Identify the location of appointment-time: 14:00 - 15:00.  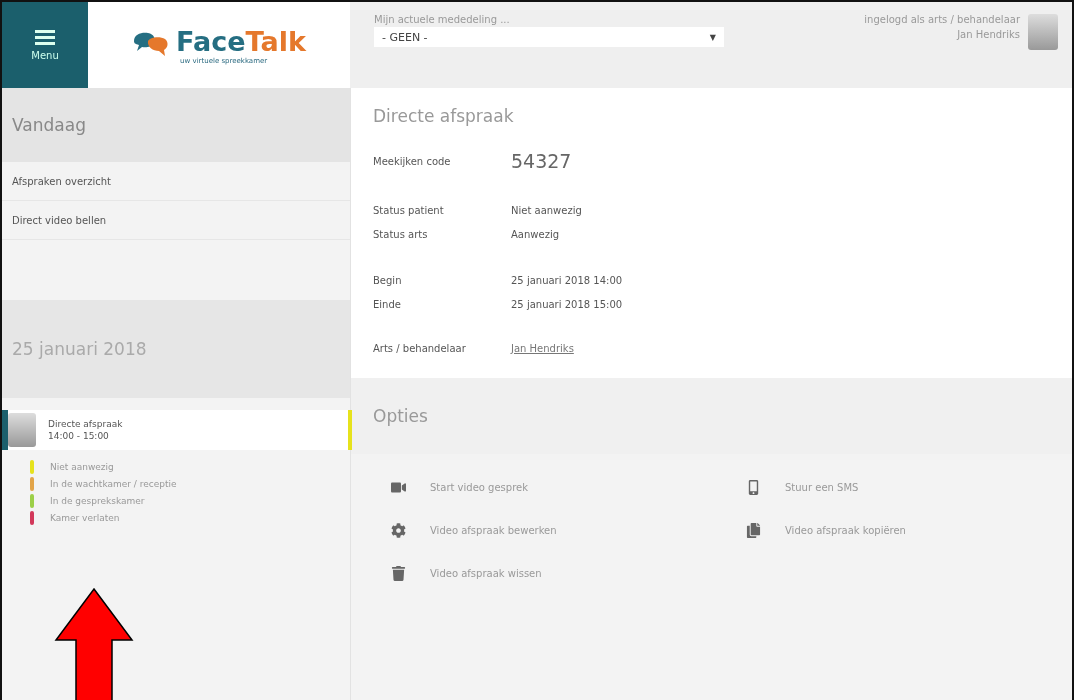
(79, 436).